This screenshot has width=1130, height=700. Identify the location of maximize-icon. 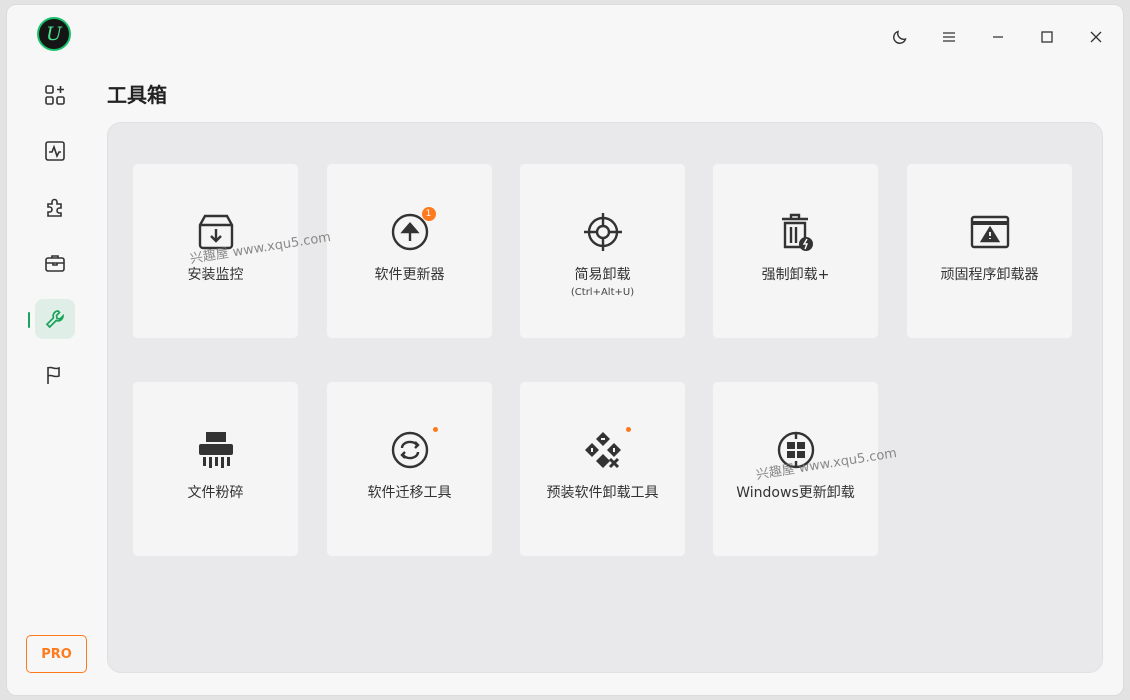
(1046, 36).